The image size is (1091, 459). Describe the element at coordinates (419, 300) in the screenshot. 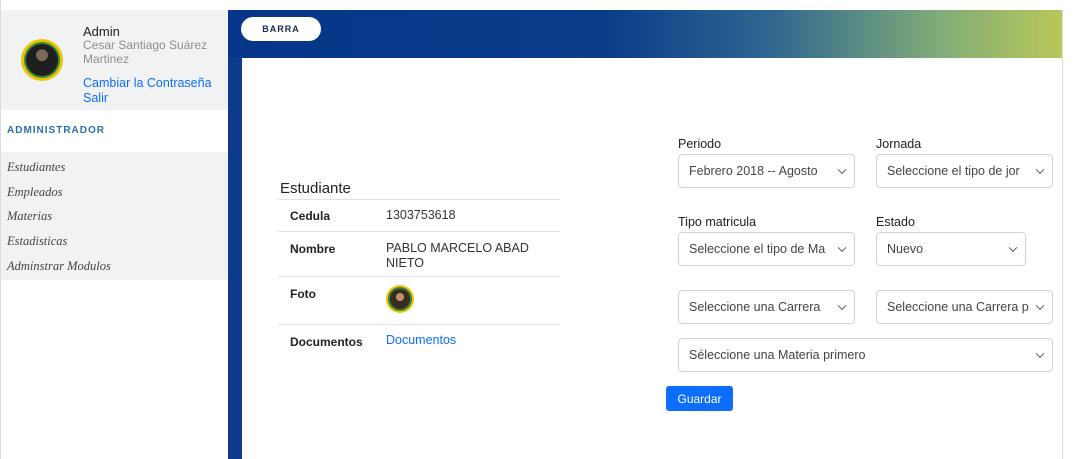

I see `table-row: Foto` at that location.